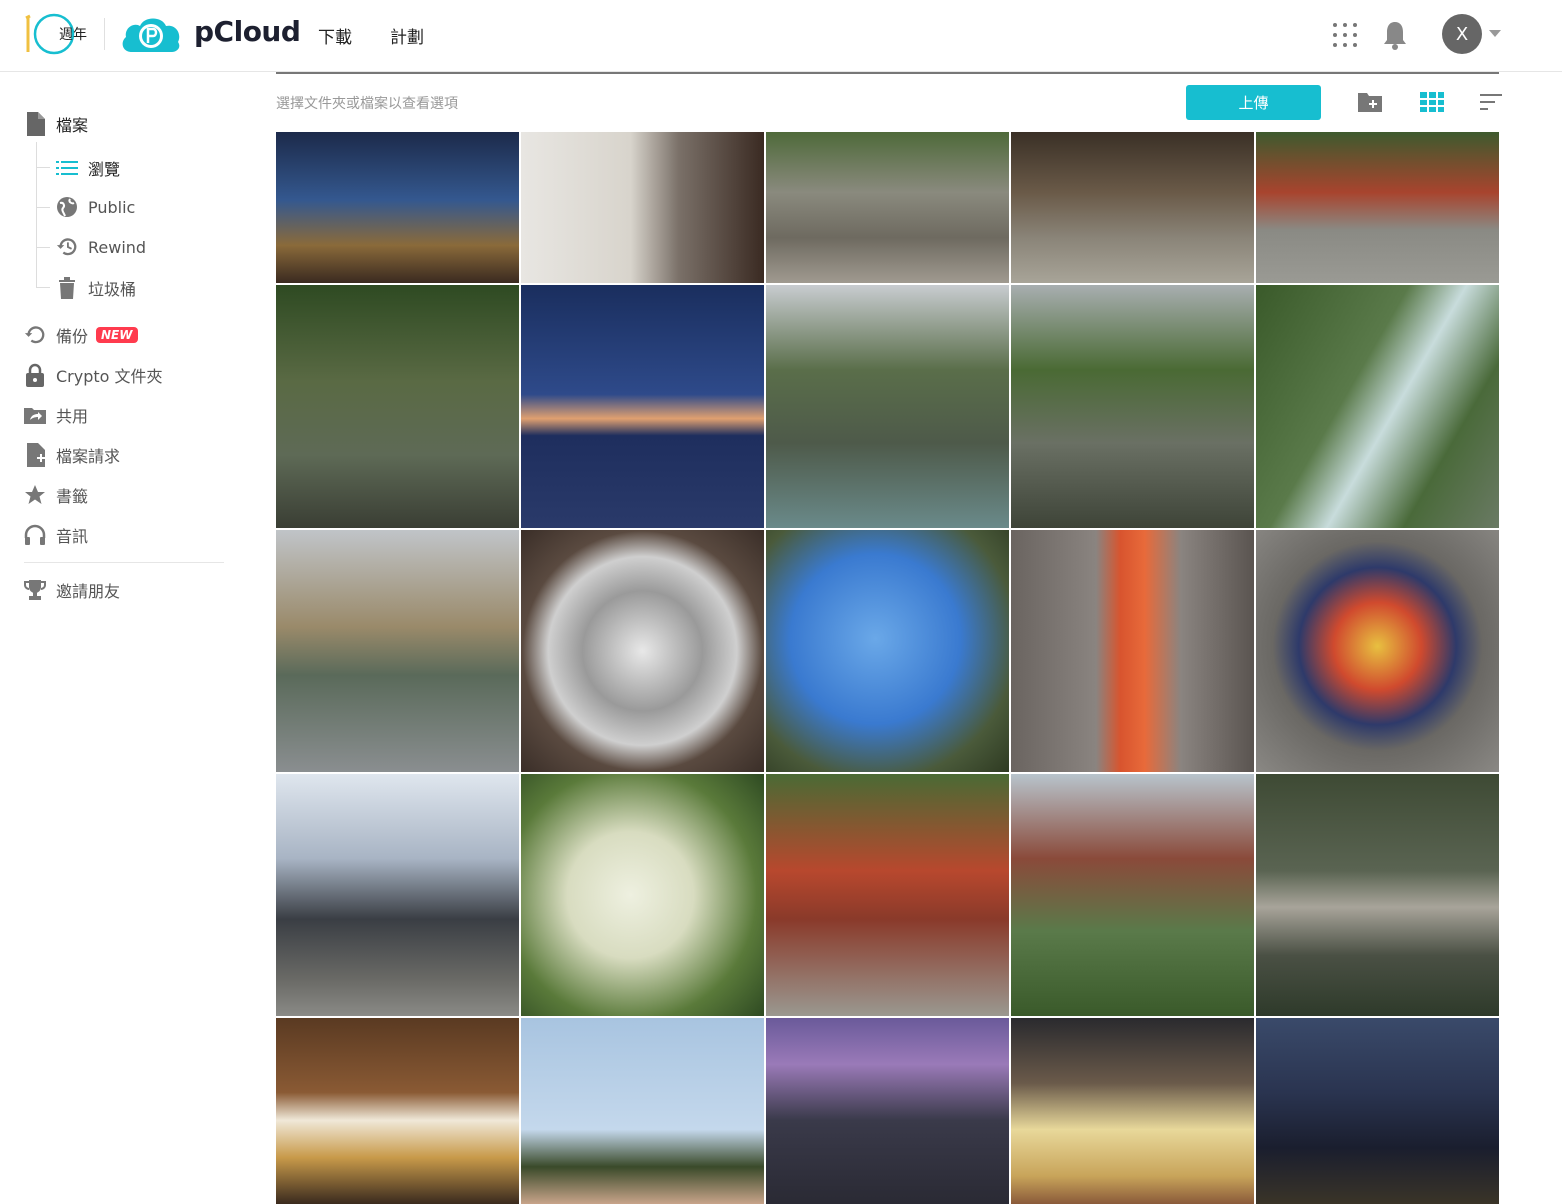 The width and height of the screenshot is (1562, 1204). Describe the element at coordinates (104, 169) in the screenshot. I see `sidebar-item-label: 瀏覽` at that location.